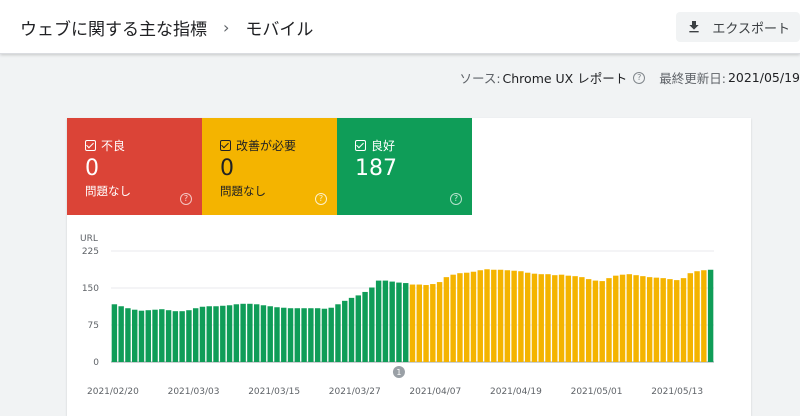 The image size is (800, 416). What do you see at coordinates (258, 145) in the screenshot?
I see `tile-ni-label-row: 改善が必要` at bounding box center [258, 145].